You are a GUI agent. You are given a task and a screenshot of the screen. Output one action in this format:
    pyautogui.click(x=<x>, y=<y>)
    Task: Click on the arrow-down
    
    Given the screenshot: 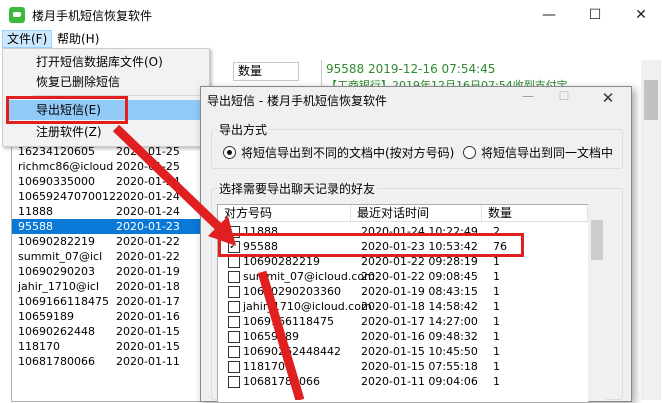 What is the action you would take?
    pyautogui.click(x=281, y=335)
    